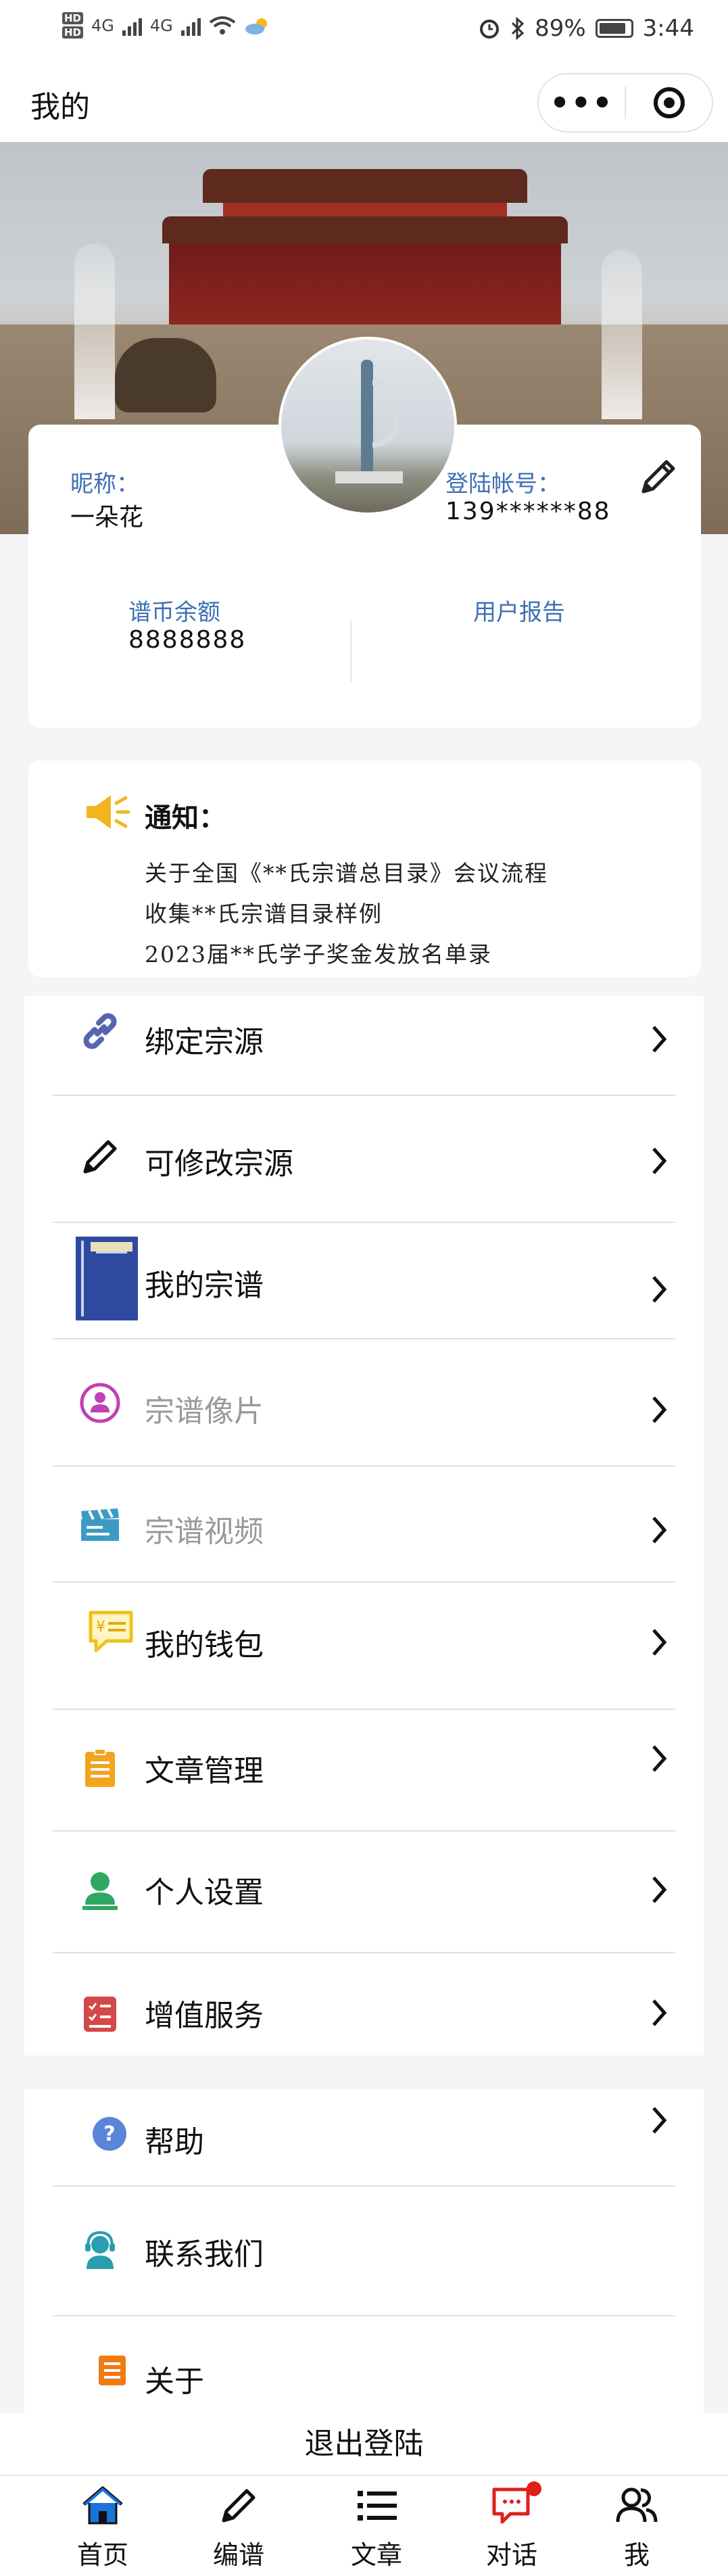 This screenshot has width=728, height=2576. Describe the element at coordinates (219, 1164) in the screenshot. I see `menu-item-label: 可修改宗源` at that location.